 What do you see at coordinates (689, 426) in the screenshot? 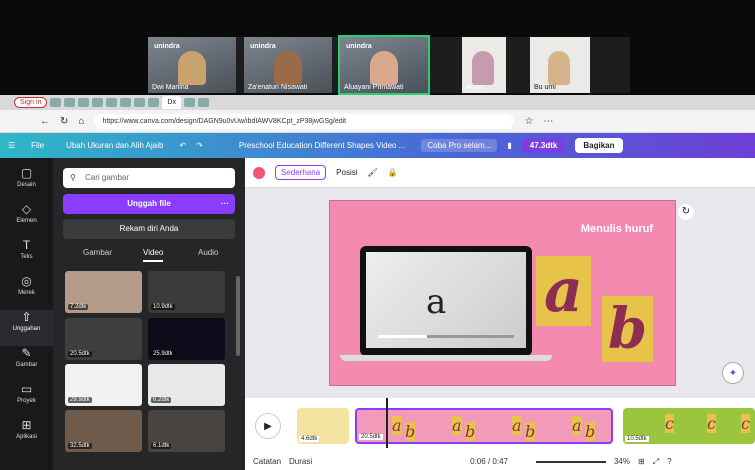
I see `timeline-clip: 10.5dtk c c c` at bounding box center [689, 426].